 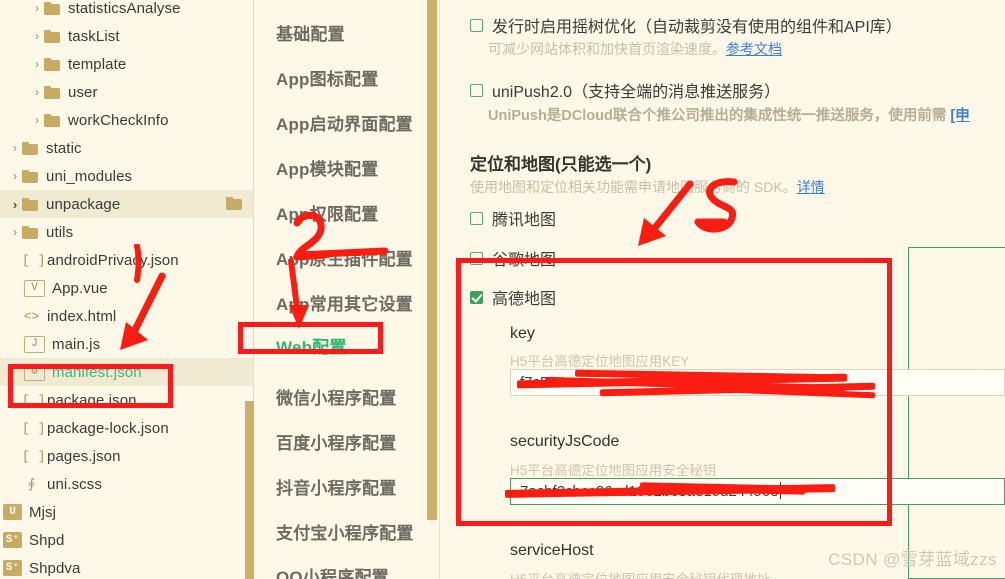 I want to click on tree-shaking-option: 发行时启用摇树优化（自动裁剪没有使用的组件和API库）, so click(x=686, y=25).